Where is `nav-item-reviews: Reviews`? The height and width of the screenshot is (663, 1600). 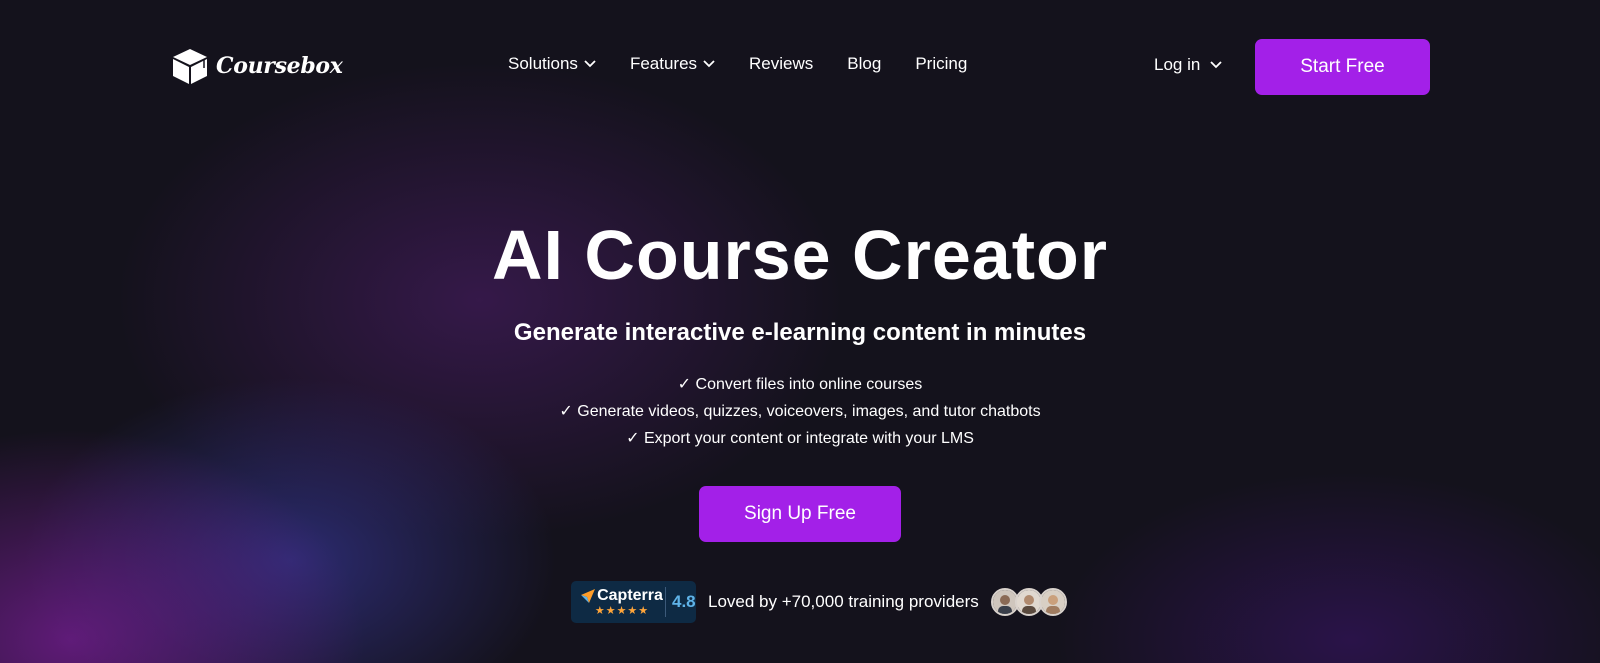
nav-item-reviews: Reviews is located at coordinates (781, 64).